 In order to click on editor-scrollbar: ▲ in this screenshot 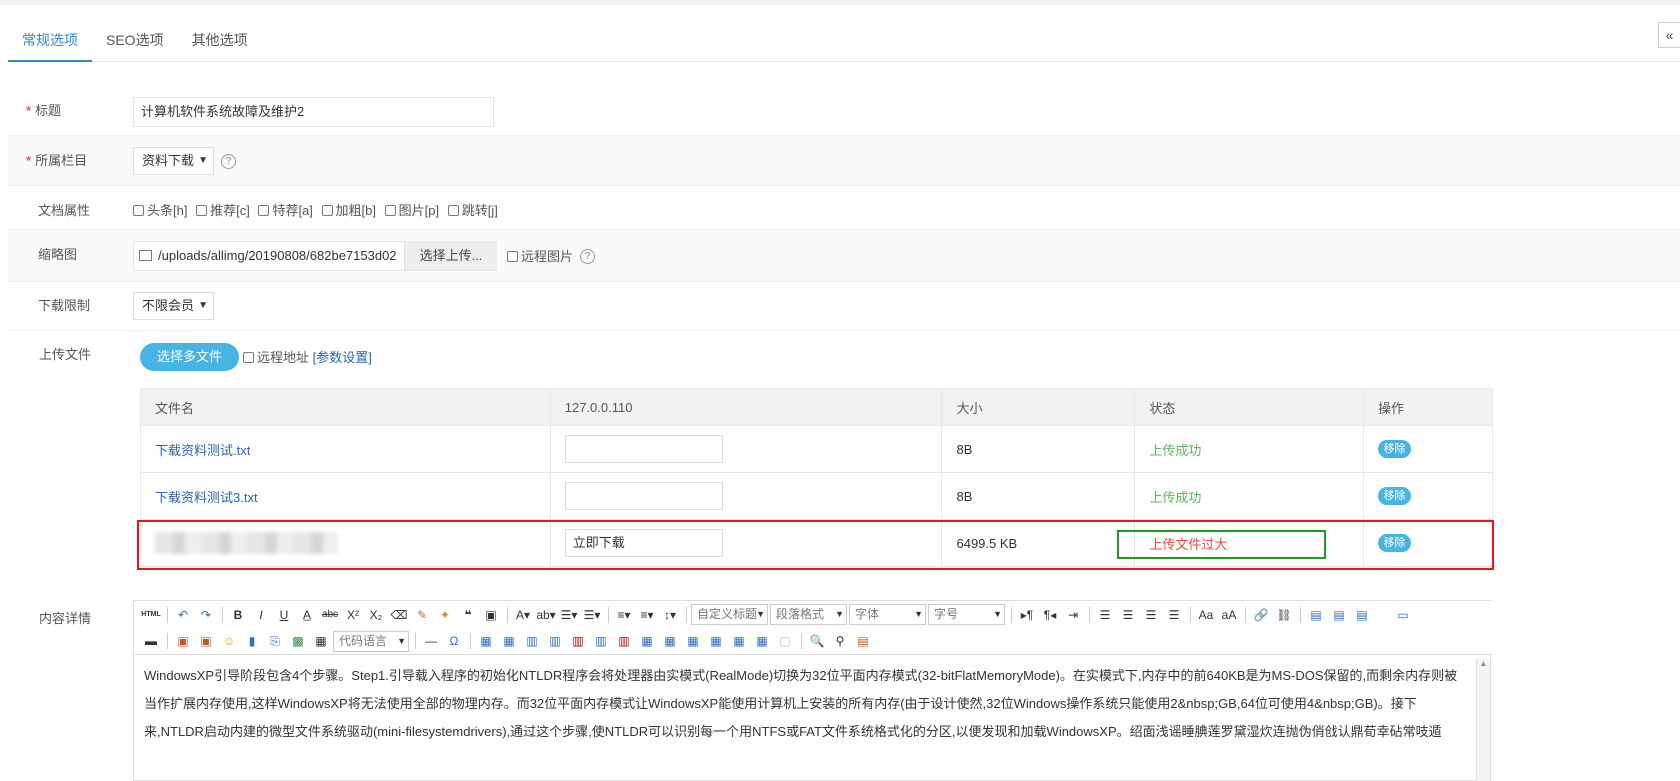, I will do `click(1483, 720)`.